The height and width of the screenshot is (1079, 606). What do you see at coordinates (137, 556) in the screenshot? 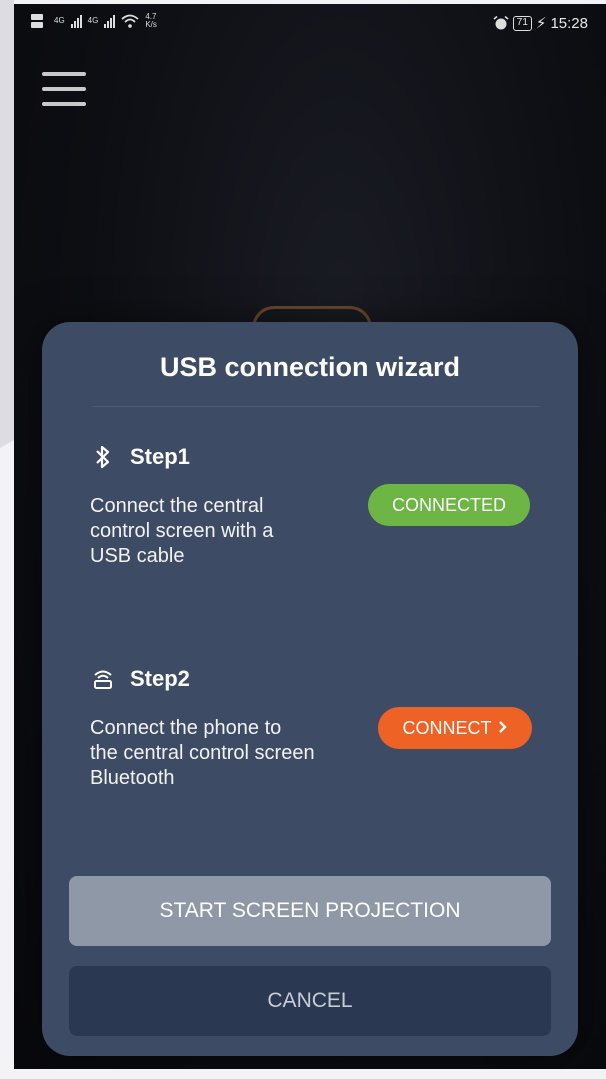
I see `step1-desc-line: USB cable` at bounding box center [137, 556].